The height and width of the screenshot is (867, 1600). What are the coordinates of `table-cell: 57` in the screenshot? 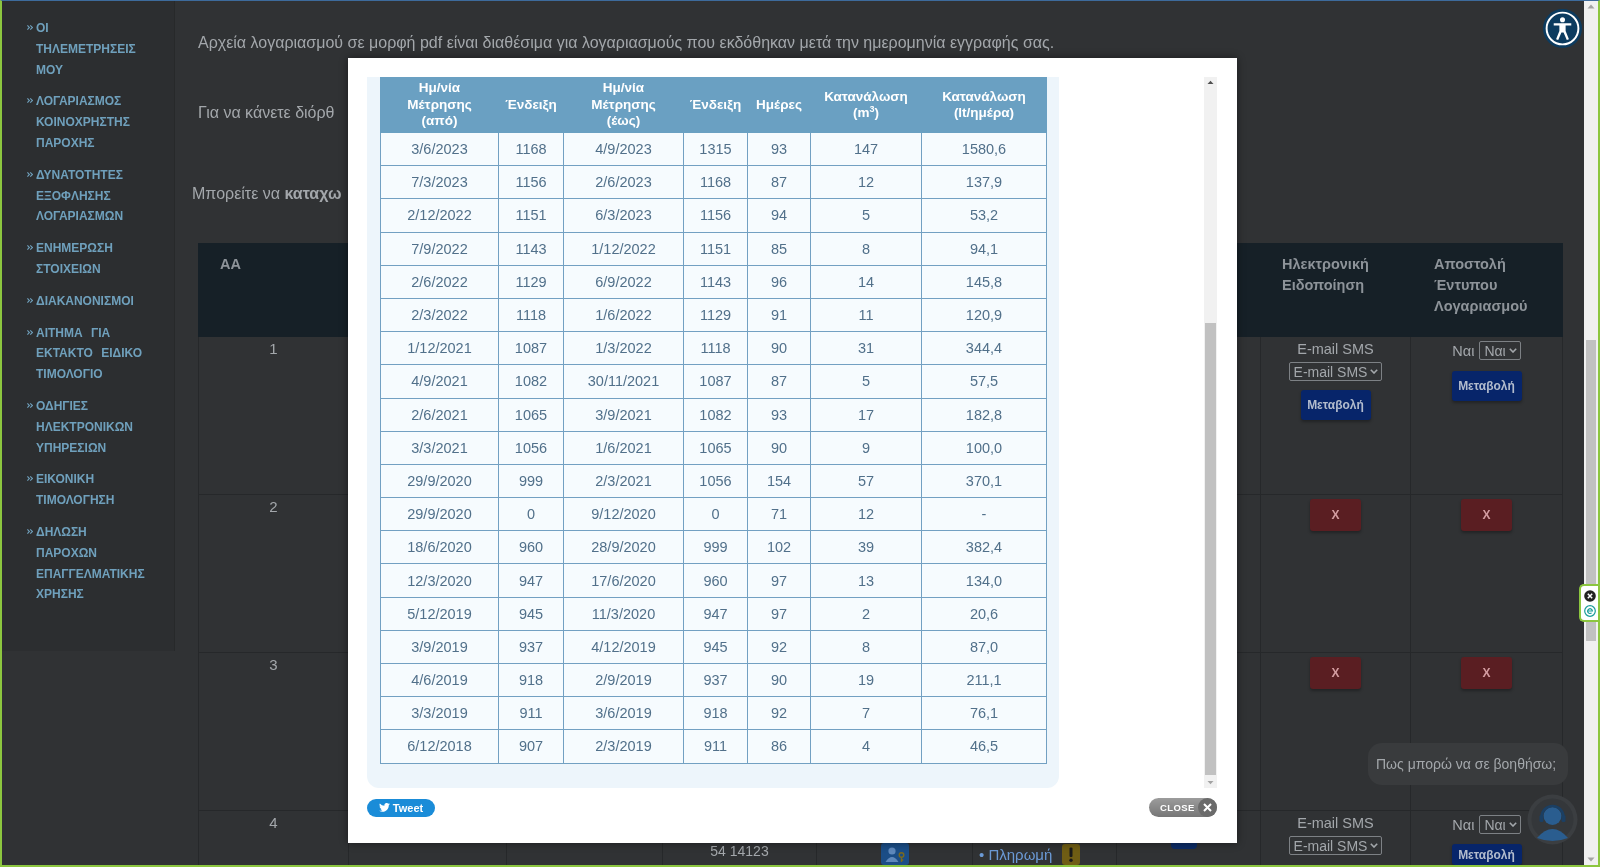 It's located at (866, 481).